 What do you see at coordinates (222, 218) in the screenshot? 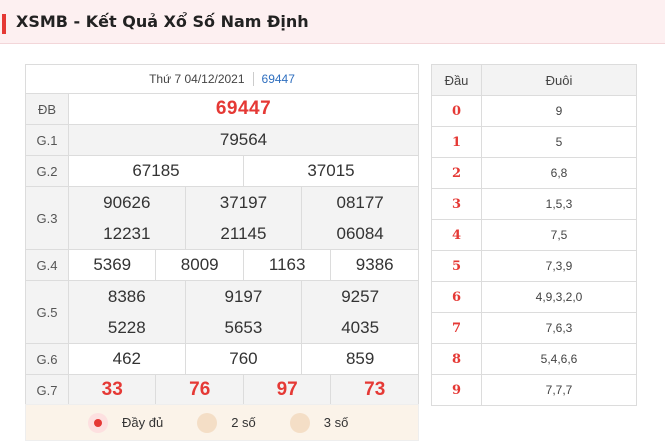
I see `prize-row-g3: G.3 90626 12231 37197 21145 08177 06084` at bounding box center [222, 218].